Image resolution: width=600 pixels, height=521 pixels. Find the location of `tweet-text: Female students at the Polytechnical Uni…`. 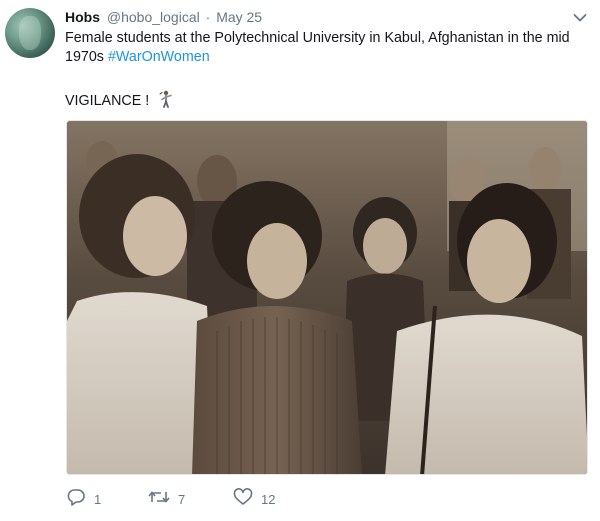

tweet-text: Female students at the Polytechnical Uni… is located at coordinates (325, 48).